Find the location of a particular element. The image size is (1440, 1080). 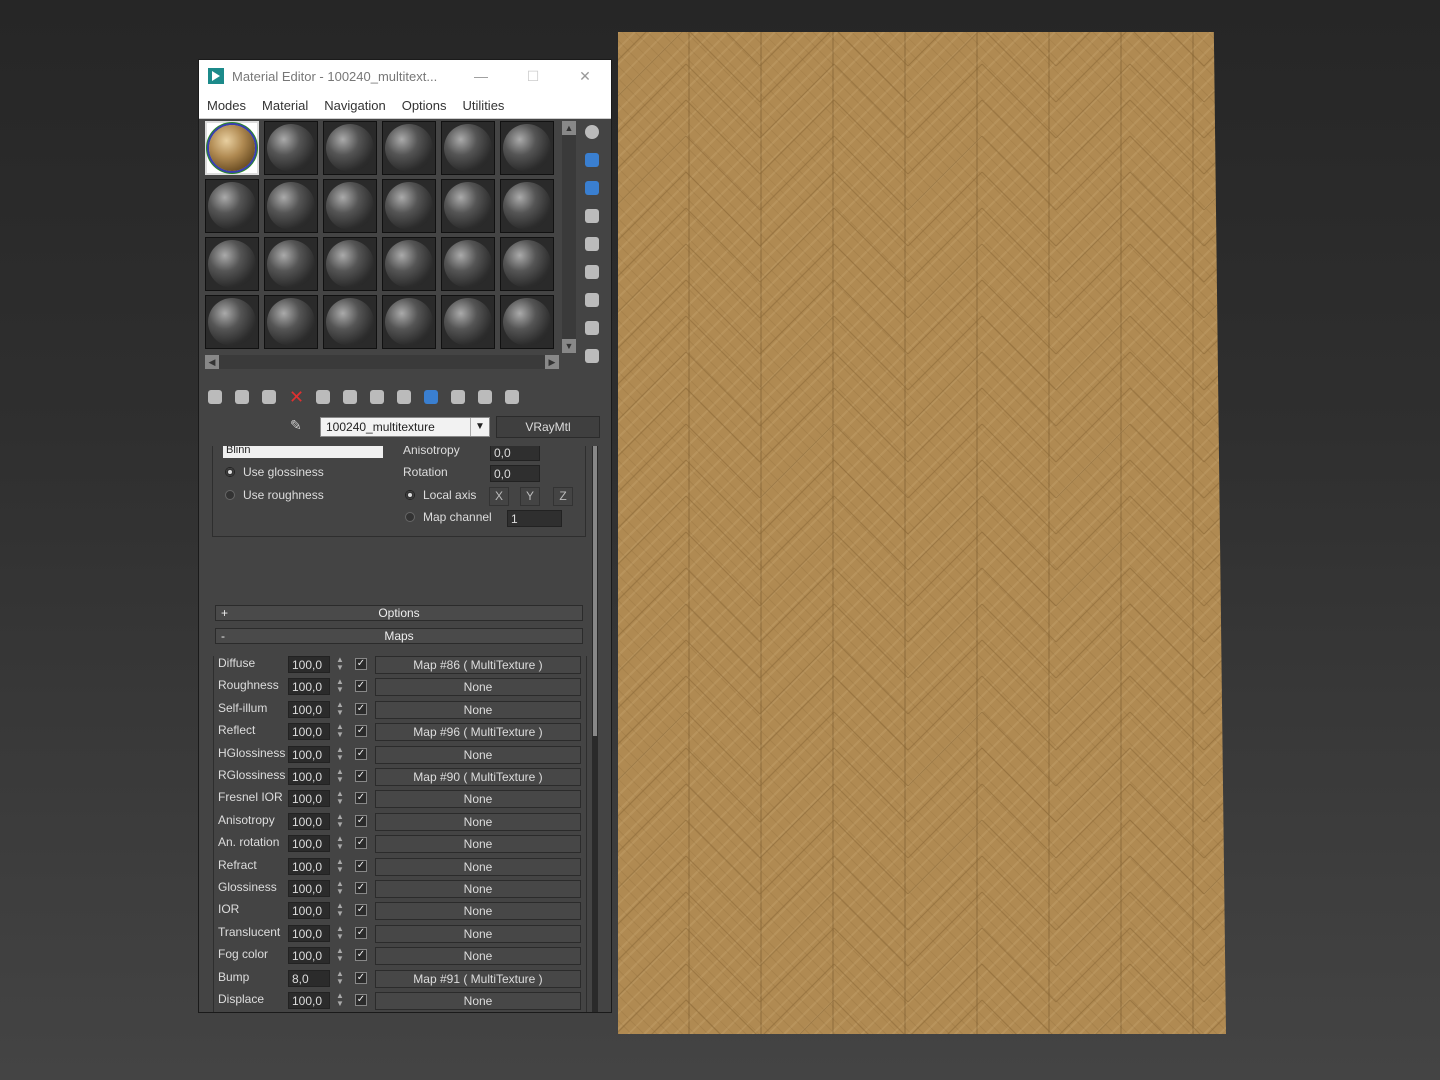

eyedropper-icon: ✎ is located at coordinates (299, 426).